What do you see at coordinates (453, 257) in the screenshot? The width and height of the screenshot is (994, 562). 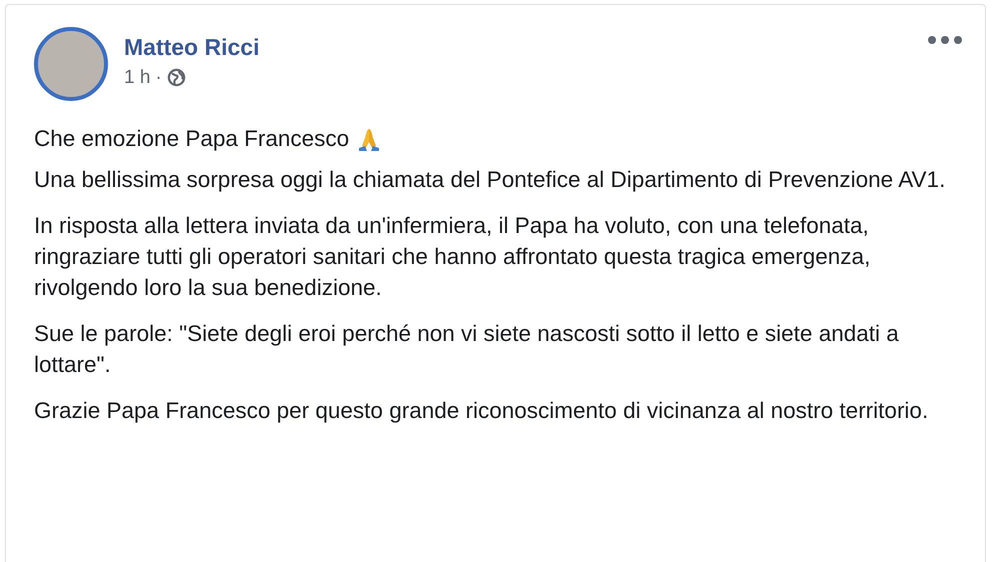 I see `post-text: In risposta alla lettera inviata da un'infermiera, il Papa ha voluto, con una telefonata, ringraziare tutti gli operatori sanitari che hanno affrontato questa tragica emergenza, rivolgendo loro la sua benedizione.` at bounding box center [453, 257].